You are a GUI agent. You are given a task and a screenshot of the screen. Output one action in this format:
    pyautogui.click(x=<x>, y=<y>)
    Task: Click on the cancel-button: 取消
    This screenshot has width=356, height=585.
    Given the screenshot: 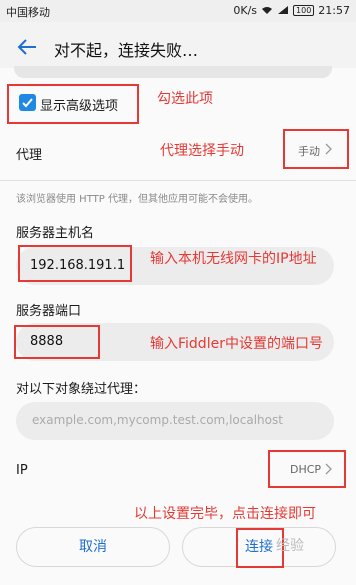 What is the action you would take?
    pyautogui.click(x=93, y=547)
    